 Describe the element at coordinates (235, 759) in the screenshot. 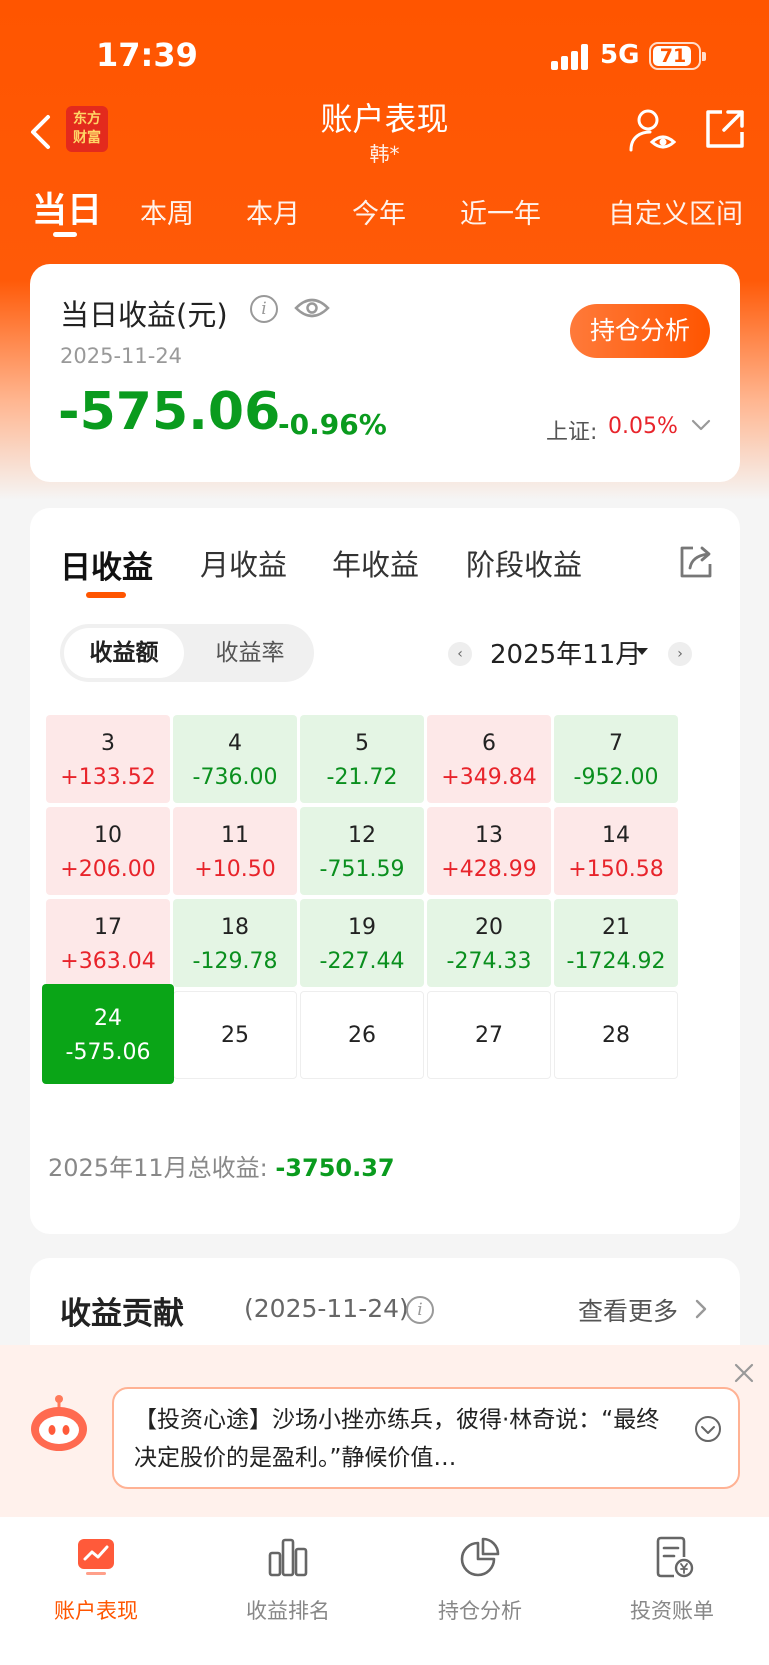

I see `calendar-day: 4 -736.00` at that location.